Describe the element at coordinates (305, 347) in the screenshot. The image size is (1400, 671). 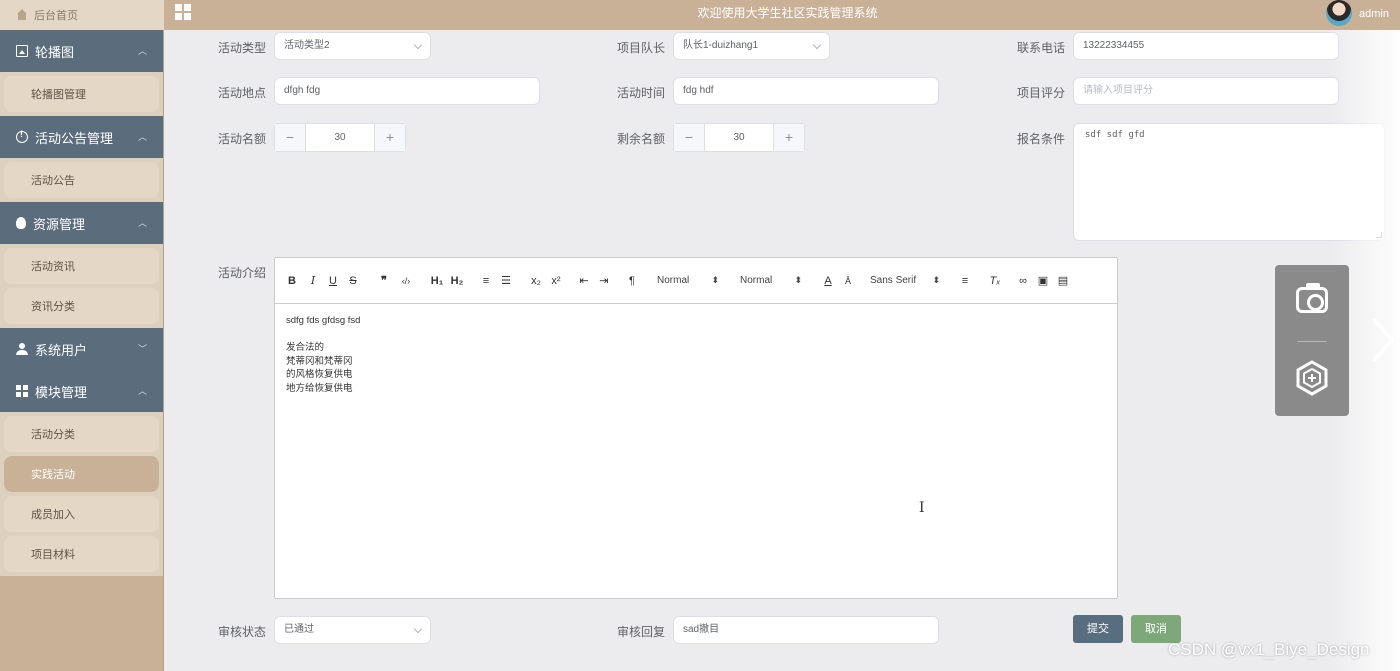
I see `editor-line: 发合法的` at that location.